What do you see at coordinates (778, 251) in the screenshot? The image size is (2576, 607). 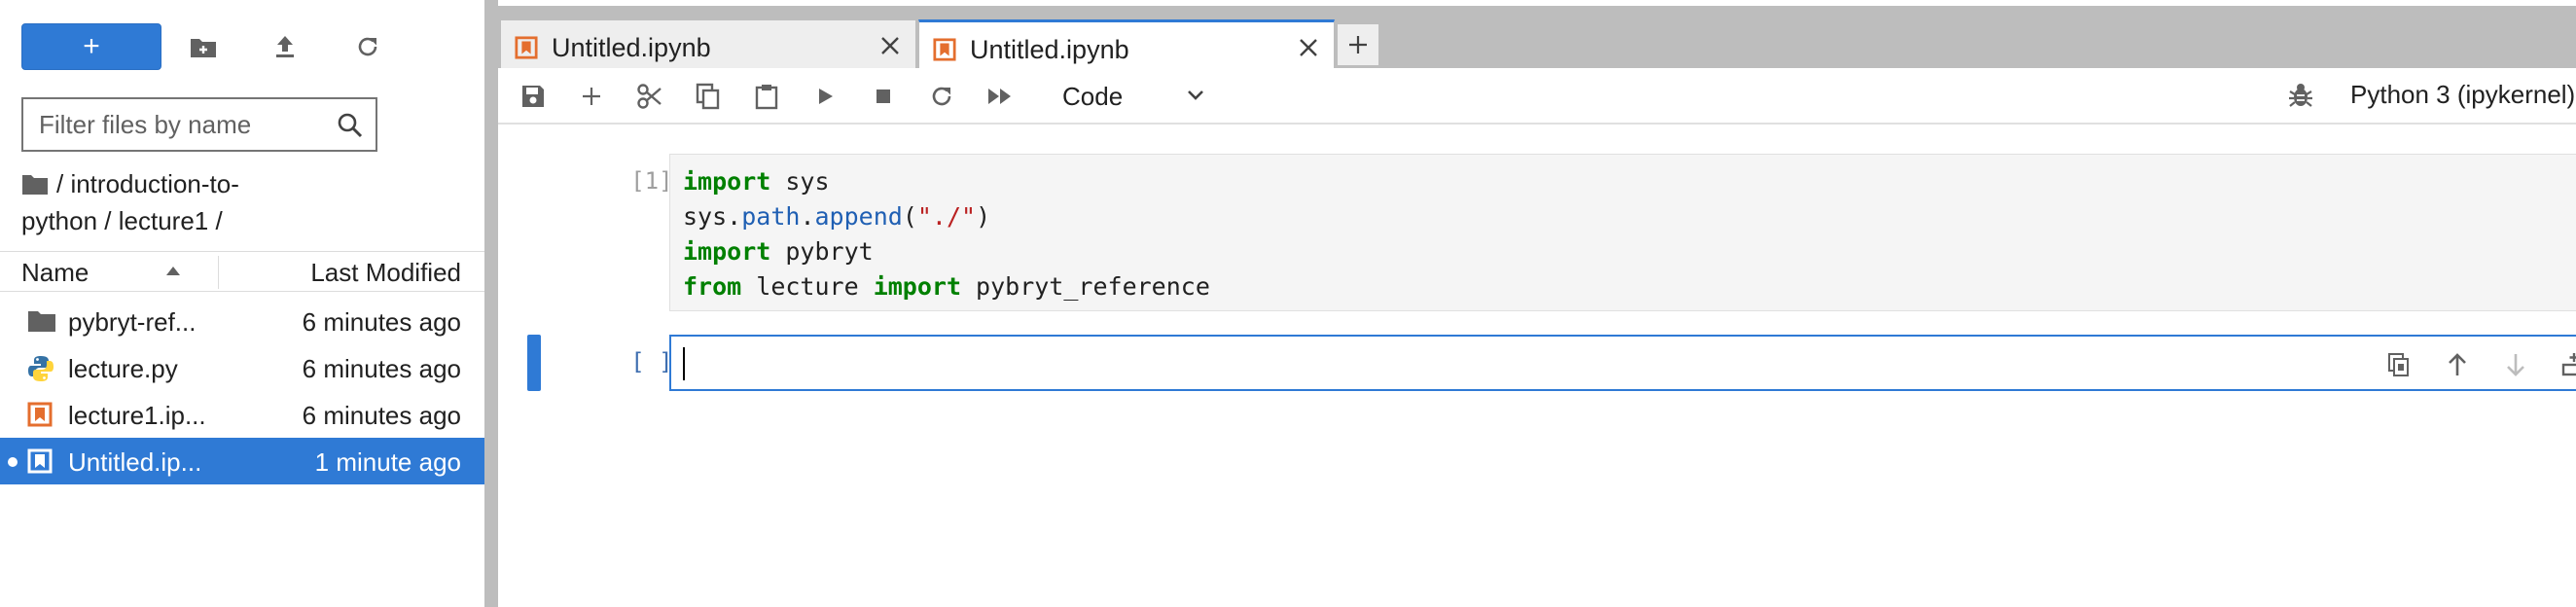 I see `code-line: import pybryt` at bounding box center [778, 251].